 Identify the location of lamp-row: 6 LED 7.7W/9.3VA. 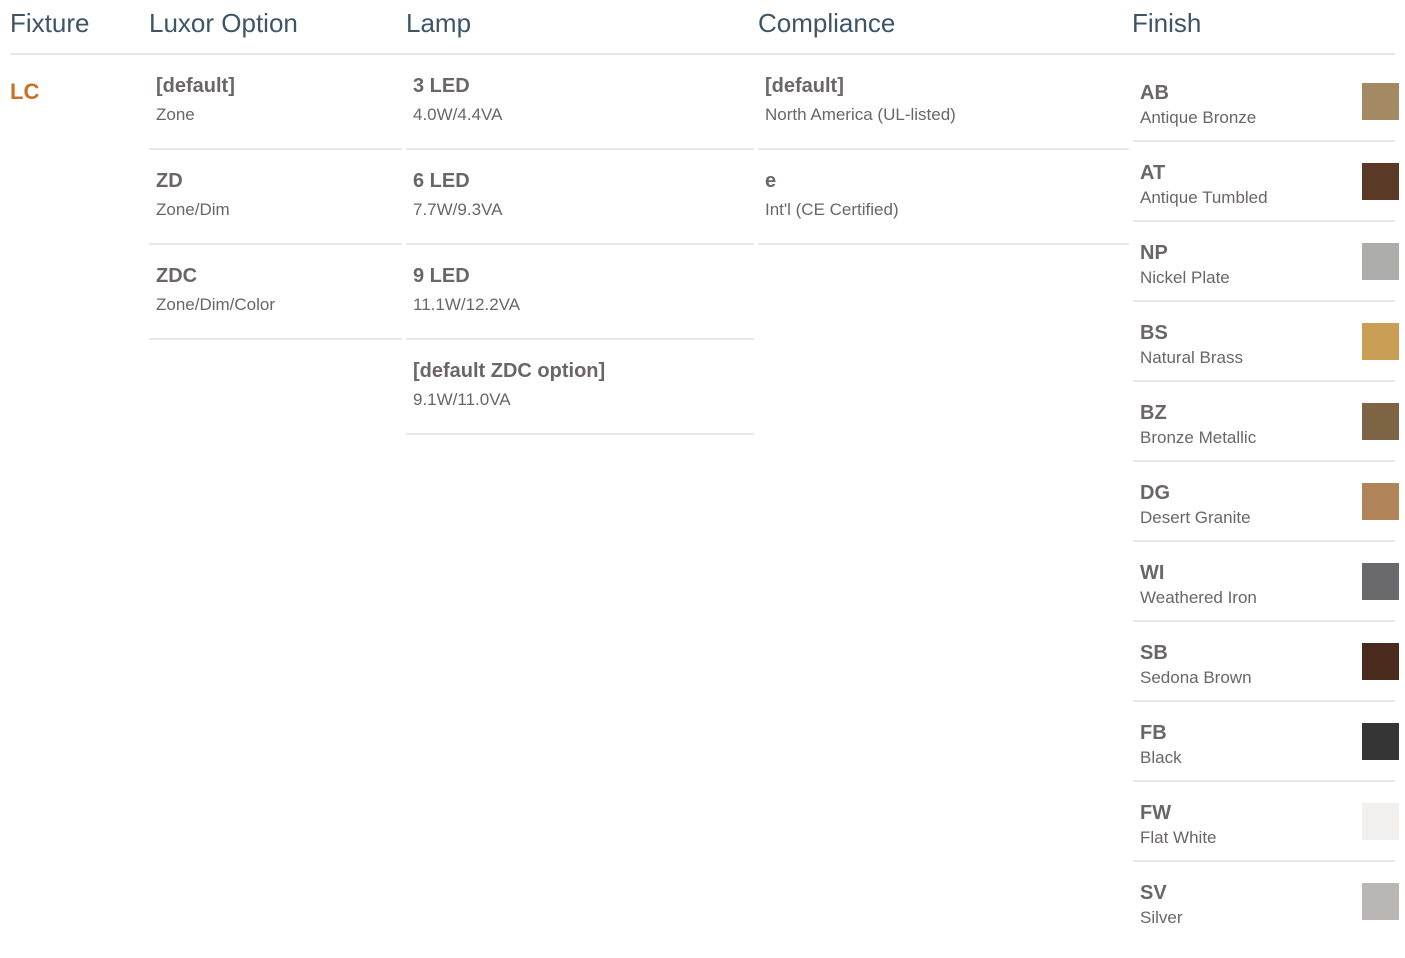
(580, 197).